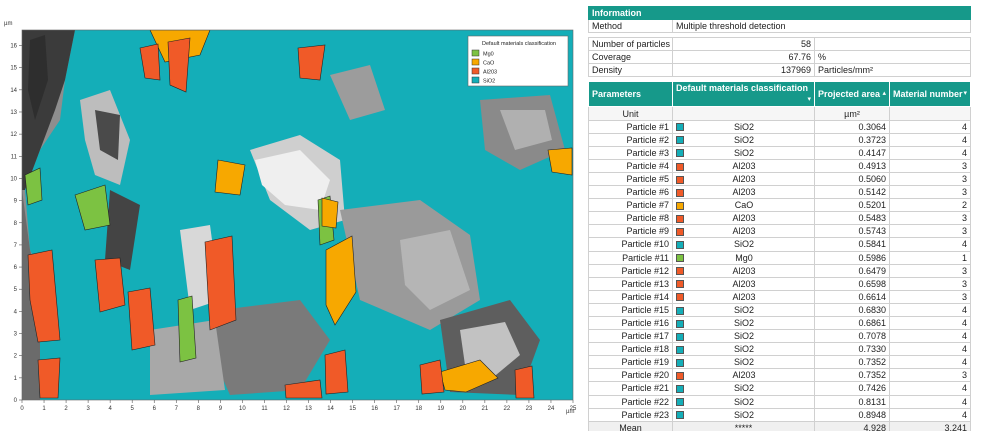 This screenshot has width=986, height=431. Describe the element at coordinates (852, 296) in the screenshot. I see `particle-area: 0.6614` at that location.